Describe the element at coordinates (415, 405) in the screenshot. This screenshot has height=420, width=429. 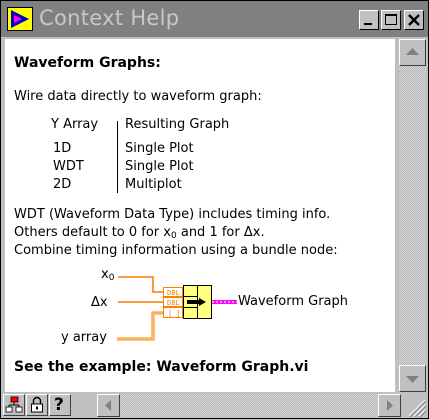
I see `resize-grip-icon` at that location.